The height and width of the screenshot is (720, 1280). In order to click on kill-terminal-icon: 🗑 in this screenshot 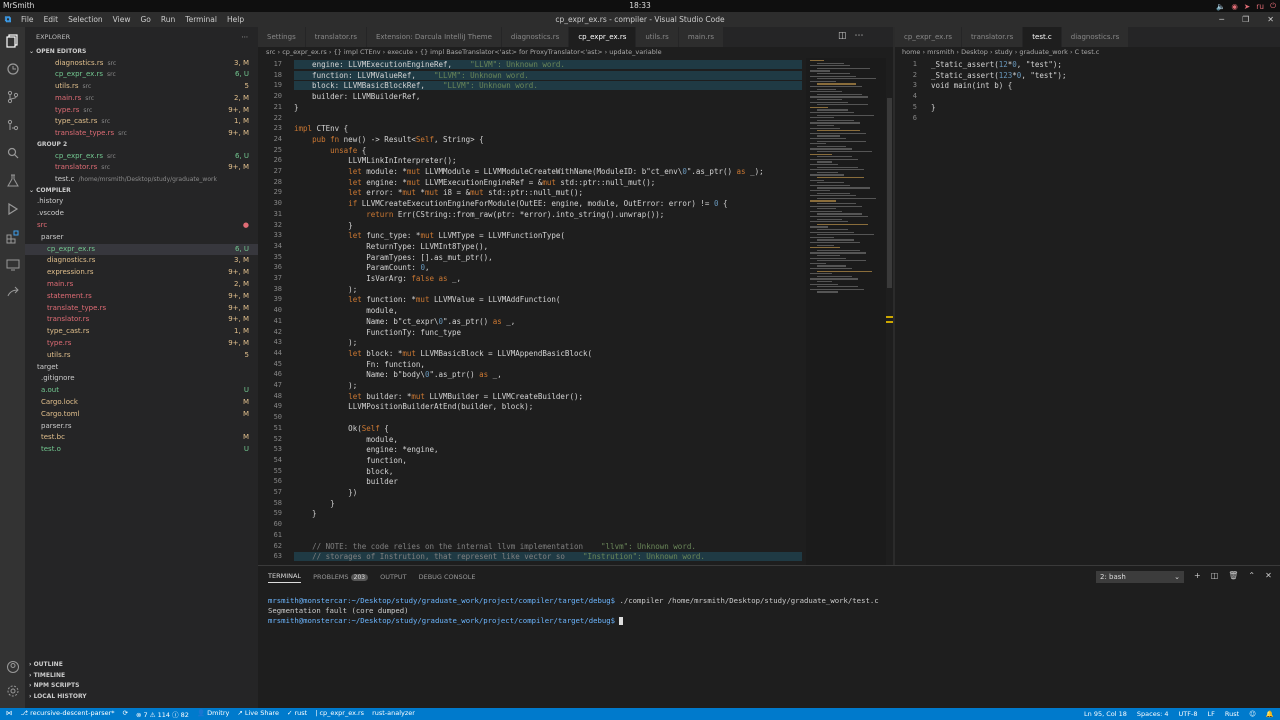, I will do `click(1233, 575)`.